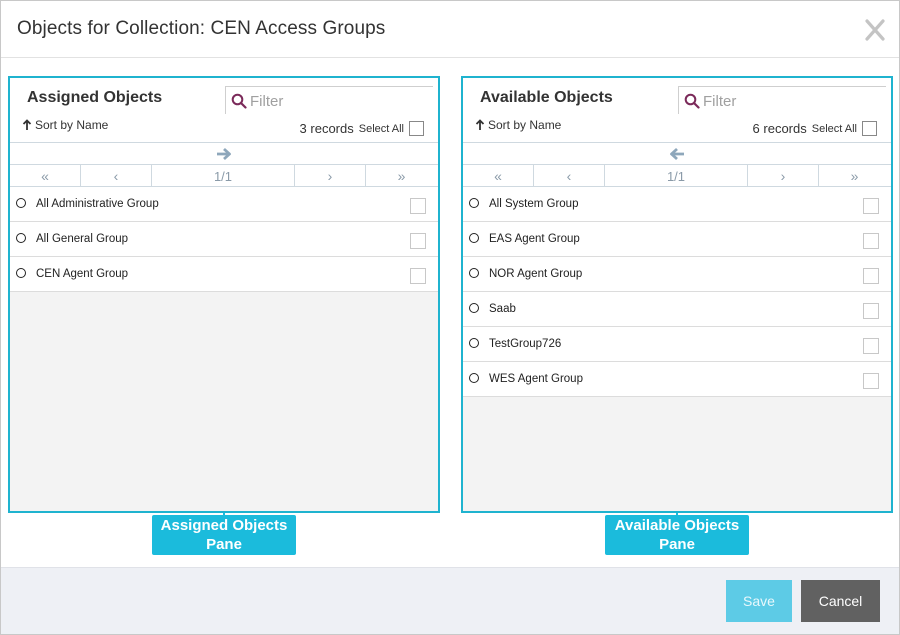 This screenshot has width=900, height=635. I want to click on available-filter-input, so click(791, 101).